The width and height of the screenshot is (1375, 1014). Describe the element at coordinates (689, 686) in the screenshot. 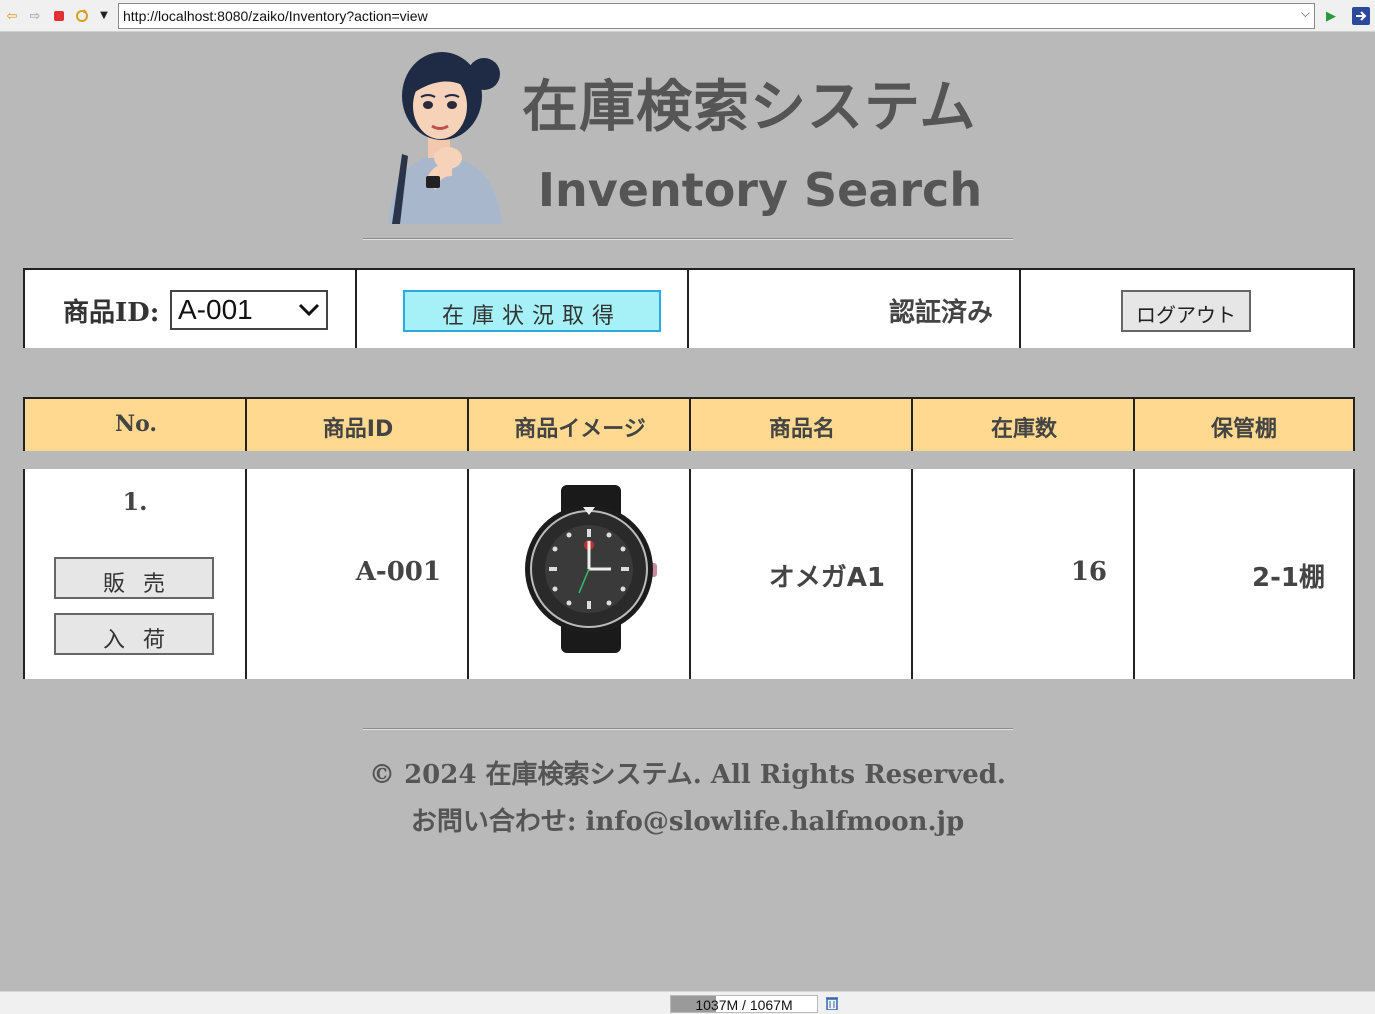

I see `row-gap` at that location.